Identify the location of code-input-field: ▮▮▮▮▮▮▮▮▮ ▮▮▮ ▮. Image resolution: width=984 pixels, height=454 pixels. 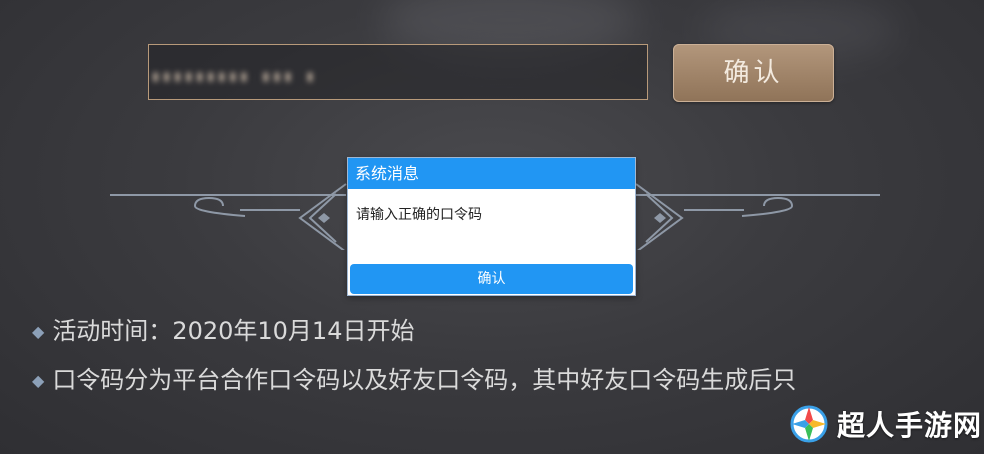
(398, 72).